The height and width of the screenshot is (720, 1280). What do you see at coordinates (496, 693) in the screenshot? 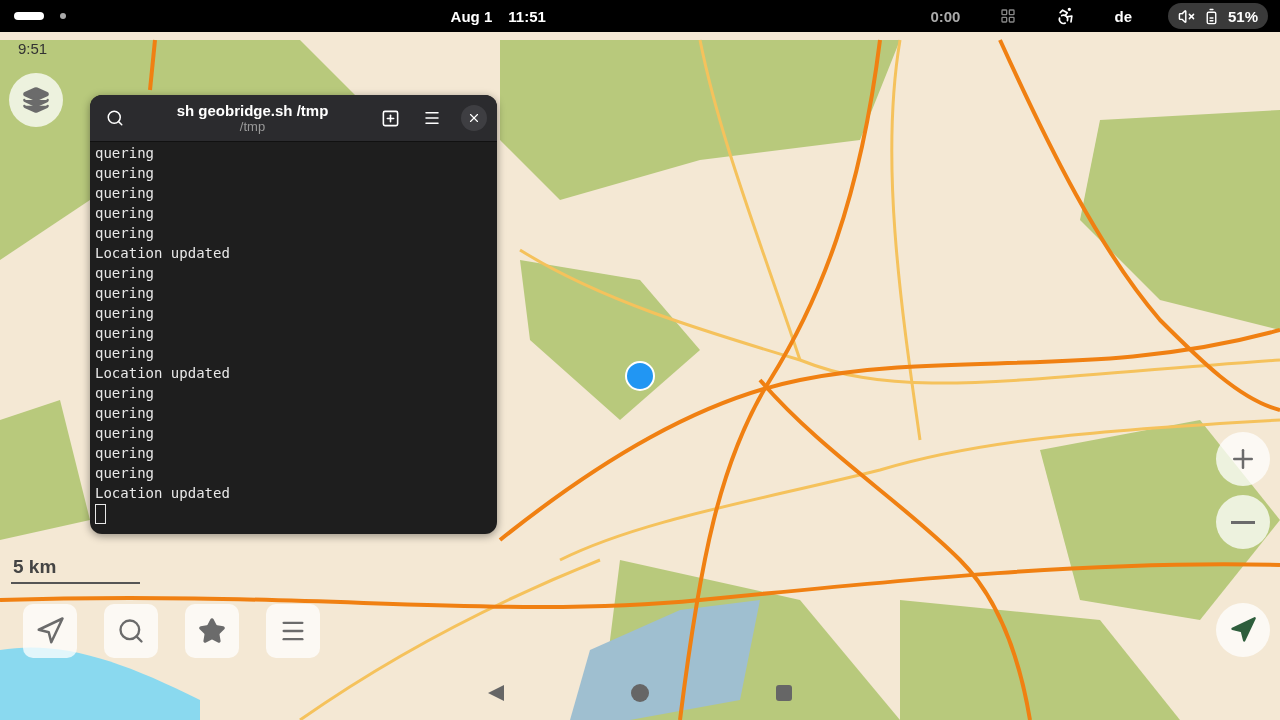
I see `back-icon` at bounding box center [496, 693].